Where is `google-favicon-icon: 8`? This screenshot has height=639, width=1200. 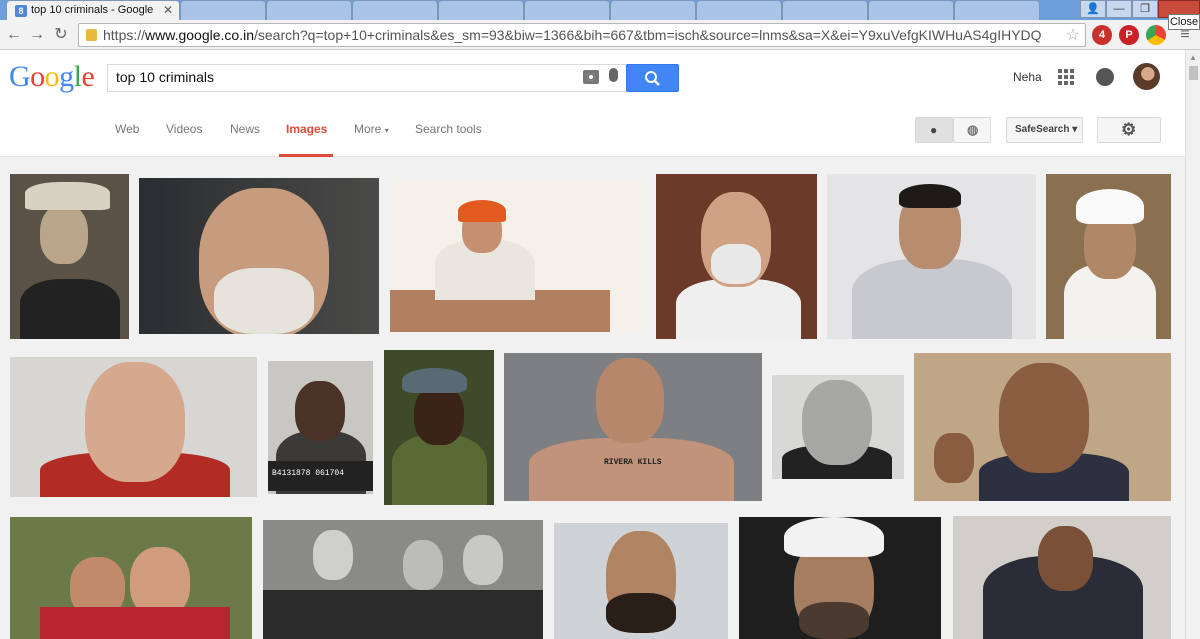
google-favicon-icon: 8 is located at coordinates (21, 11).